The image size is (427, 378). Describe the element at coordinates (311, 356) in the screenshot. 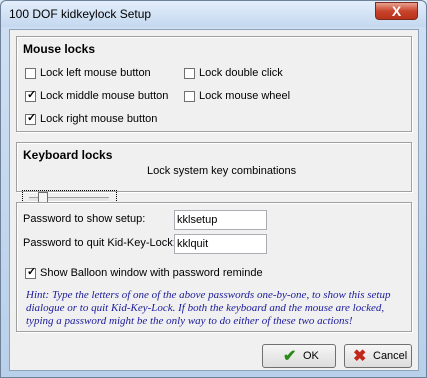

I see `ok-button-label: OK` at that location.